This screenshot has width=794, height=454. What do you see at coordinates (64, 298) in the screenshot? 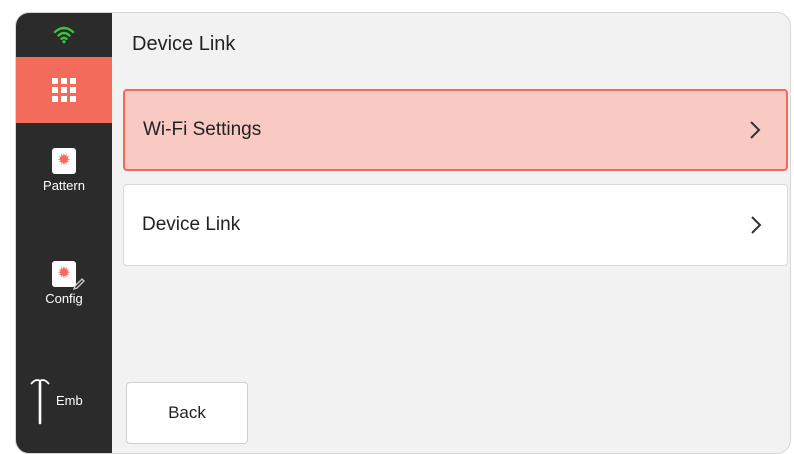
I see `sidebar-item-label: Config` at bounding box center [64, 298].